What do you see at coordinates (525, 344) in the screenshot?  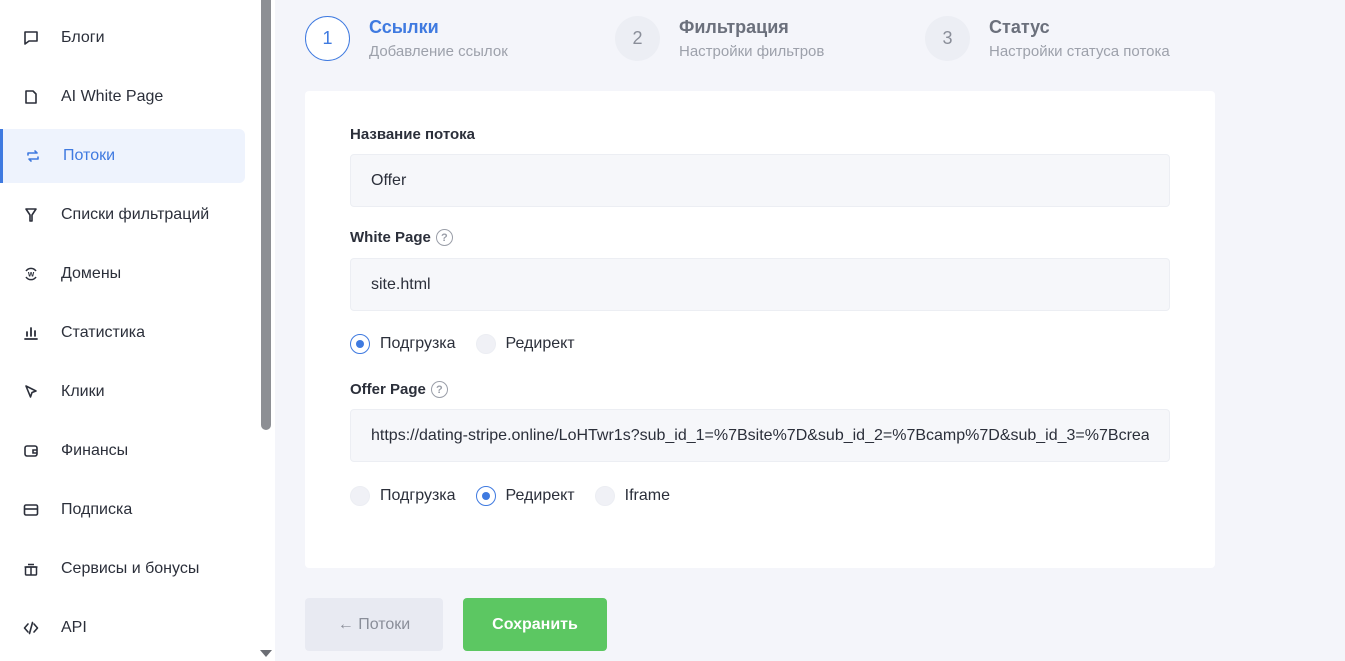 I see `white-page-radio-redirect: Редирект` at bounding box center [525, 344].